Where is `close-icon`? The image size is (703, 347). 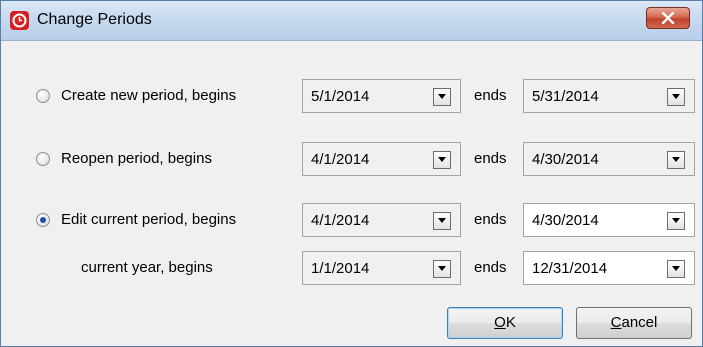 close-icon is located at coordinates (668, 18).